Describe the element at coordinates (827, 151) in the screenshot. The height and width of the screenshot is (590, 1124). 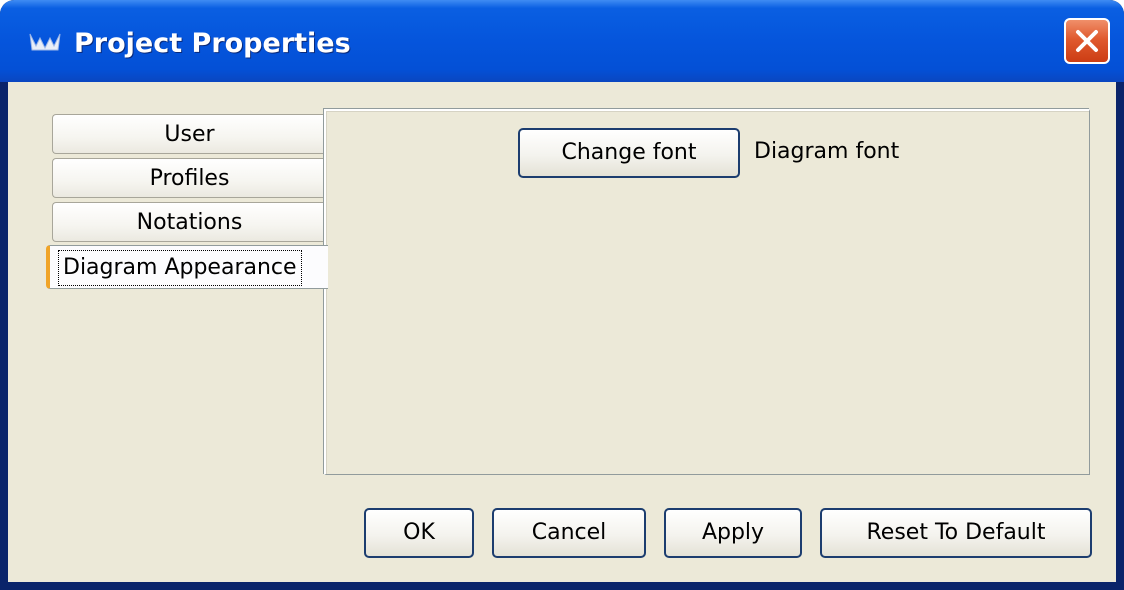
I see `diagram-font-label: Diagram font` at that location.